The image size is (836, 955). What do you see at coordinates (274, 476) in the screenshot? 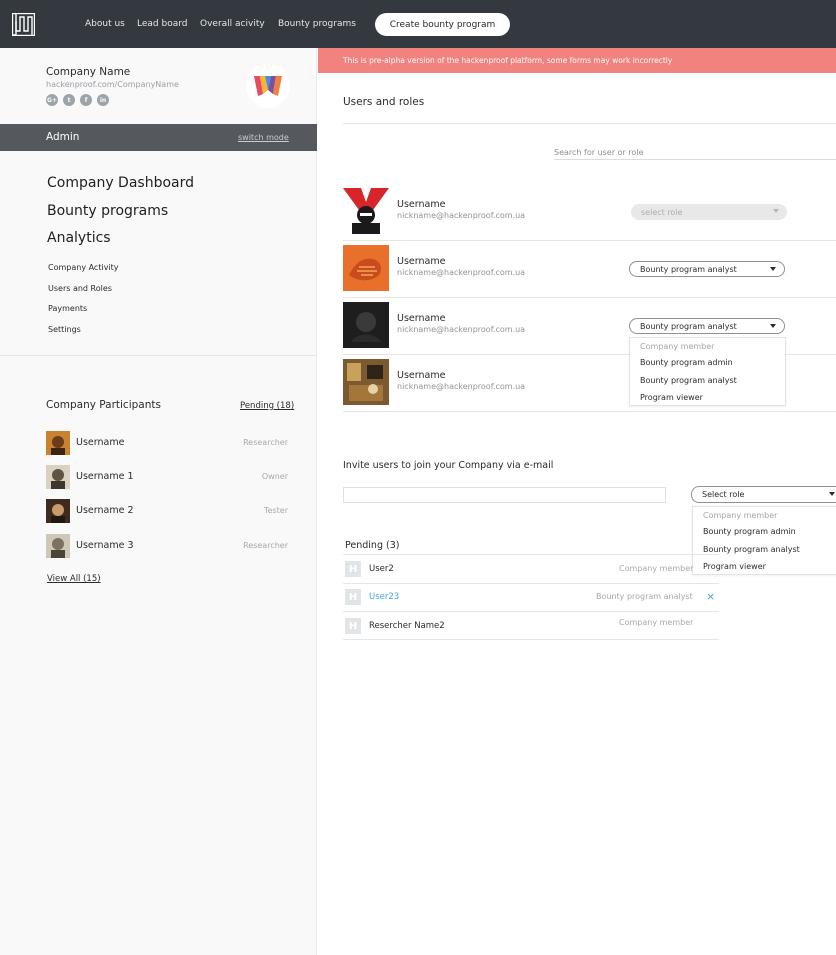
I see `participant-role: Owner` at bounding box center [274, 476].